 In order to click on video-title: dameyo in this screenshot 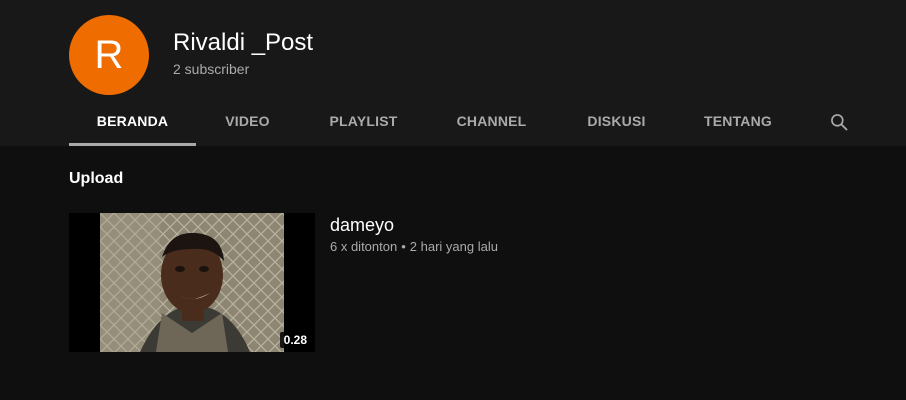, I will do `click(362, 225)`.